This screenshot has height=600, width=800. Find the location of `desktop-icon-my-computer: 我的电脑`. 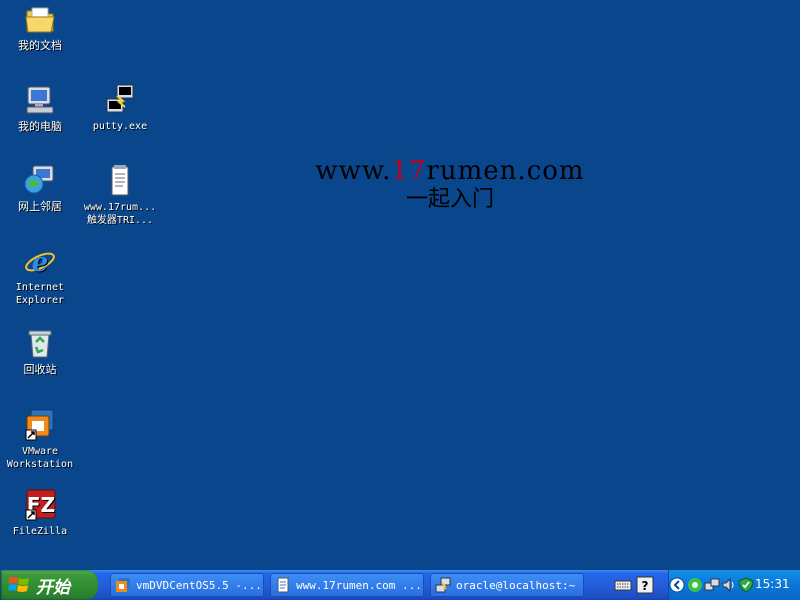

desktop-icon-my-computer: 我的电脑 is located at coordinates (40, 108).